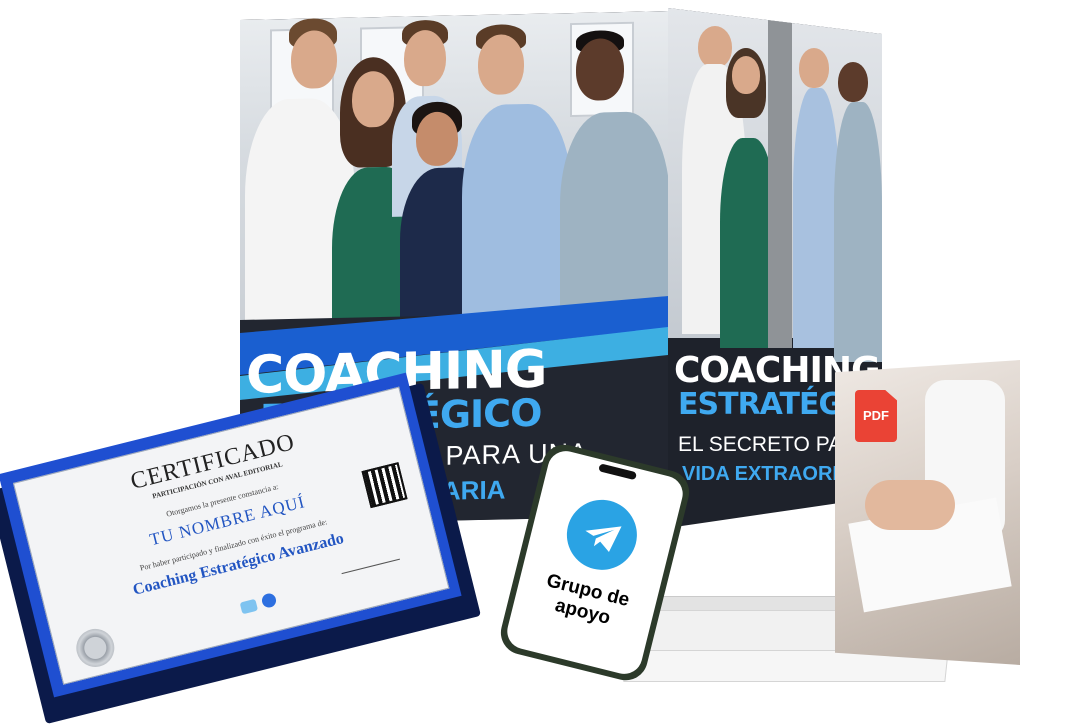 The width and height of the screenshot is (1080, 724). I want to click on seal-icon, so click(95, 647).